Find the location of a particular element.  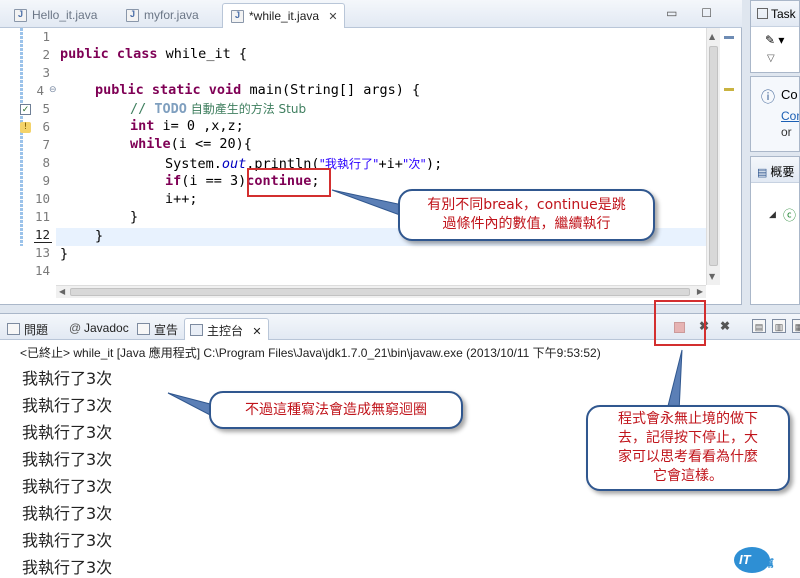

tab-console: 主控台 ✕ is located at coordinates (226, 329).